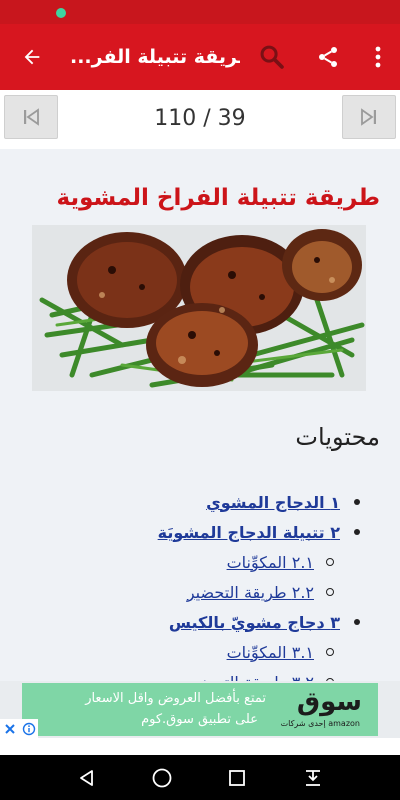 The image size is (400, 800). What do you see at coordinates (250, 677) in the screenshot?
I see `toc-link: ٣.٢ طريقة التحضير` at bounding box center [250, 677].